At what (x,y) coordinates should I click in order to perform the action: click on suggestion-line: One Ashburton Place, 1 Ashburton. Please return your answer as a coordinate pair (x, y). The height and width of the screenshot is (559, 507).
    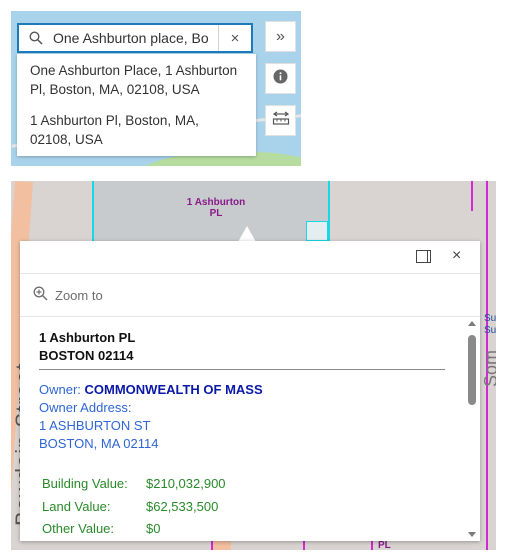
    Looking at the image, I should click on (134, 70).